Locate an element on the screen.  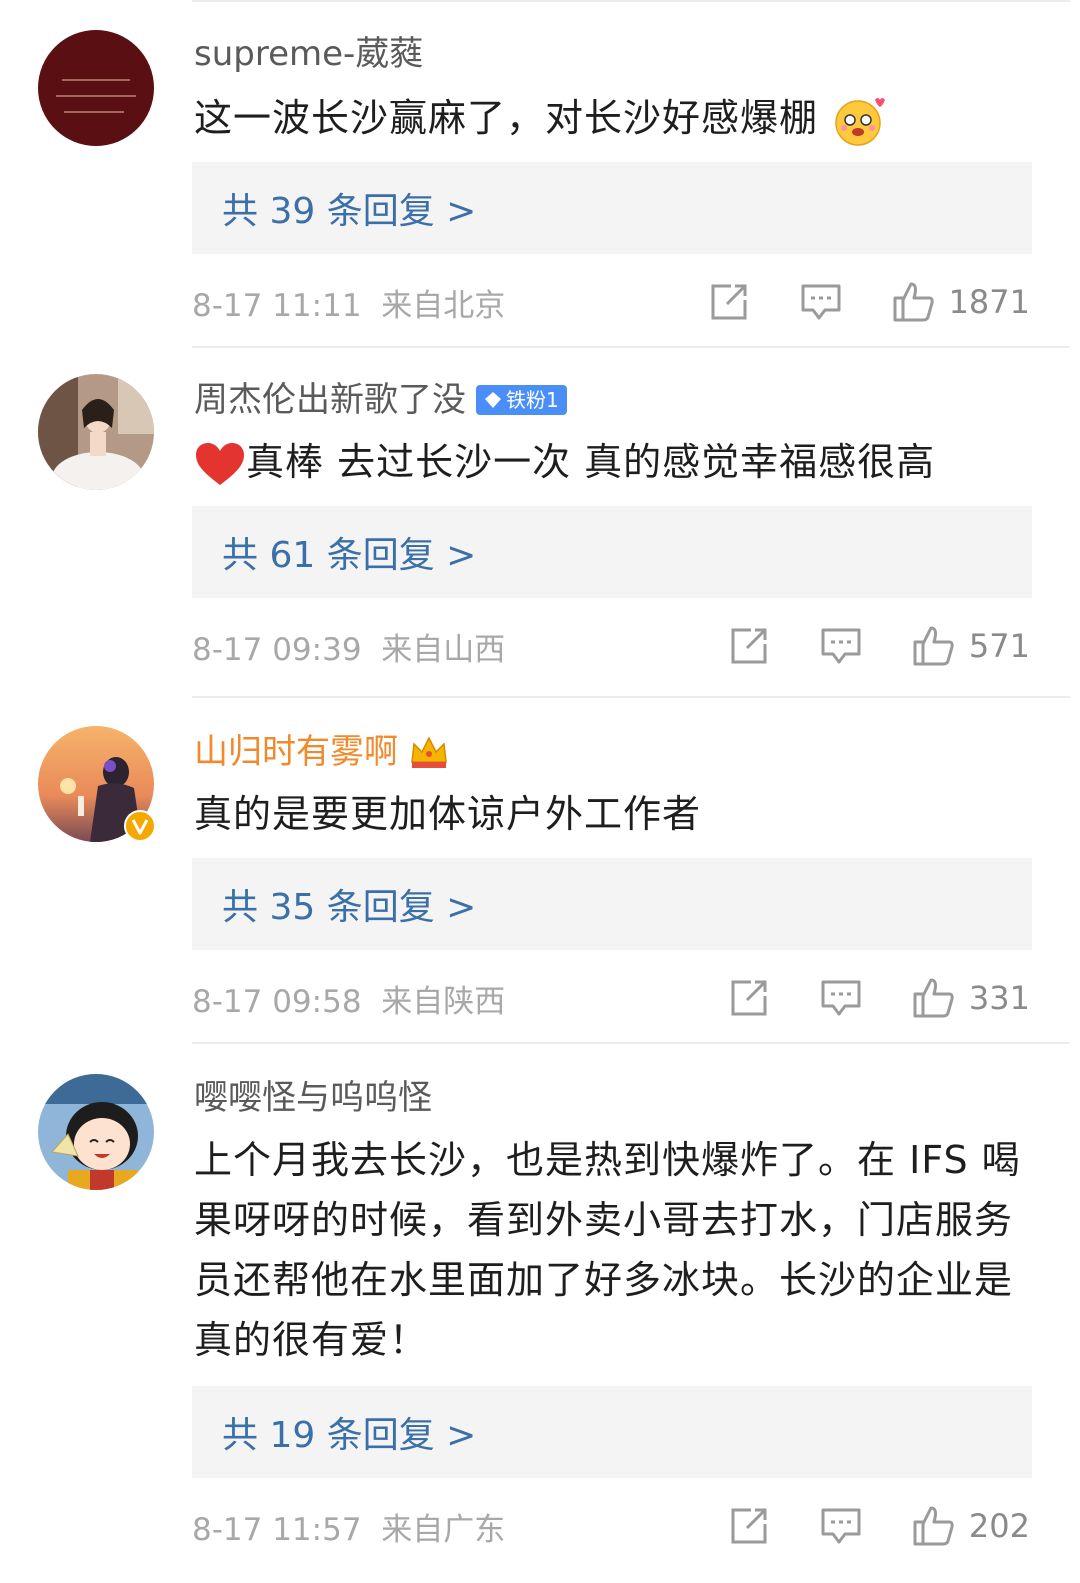
timestamp-location: 8-17 09:58 来自陕西 is located at coordinates (348, 998).